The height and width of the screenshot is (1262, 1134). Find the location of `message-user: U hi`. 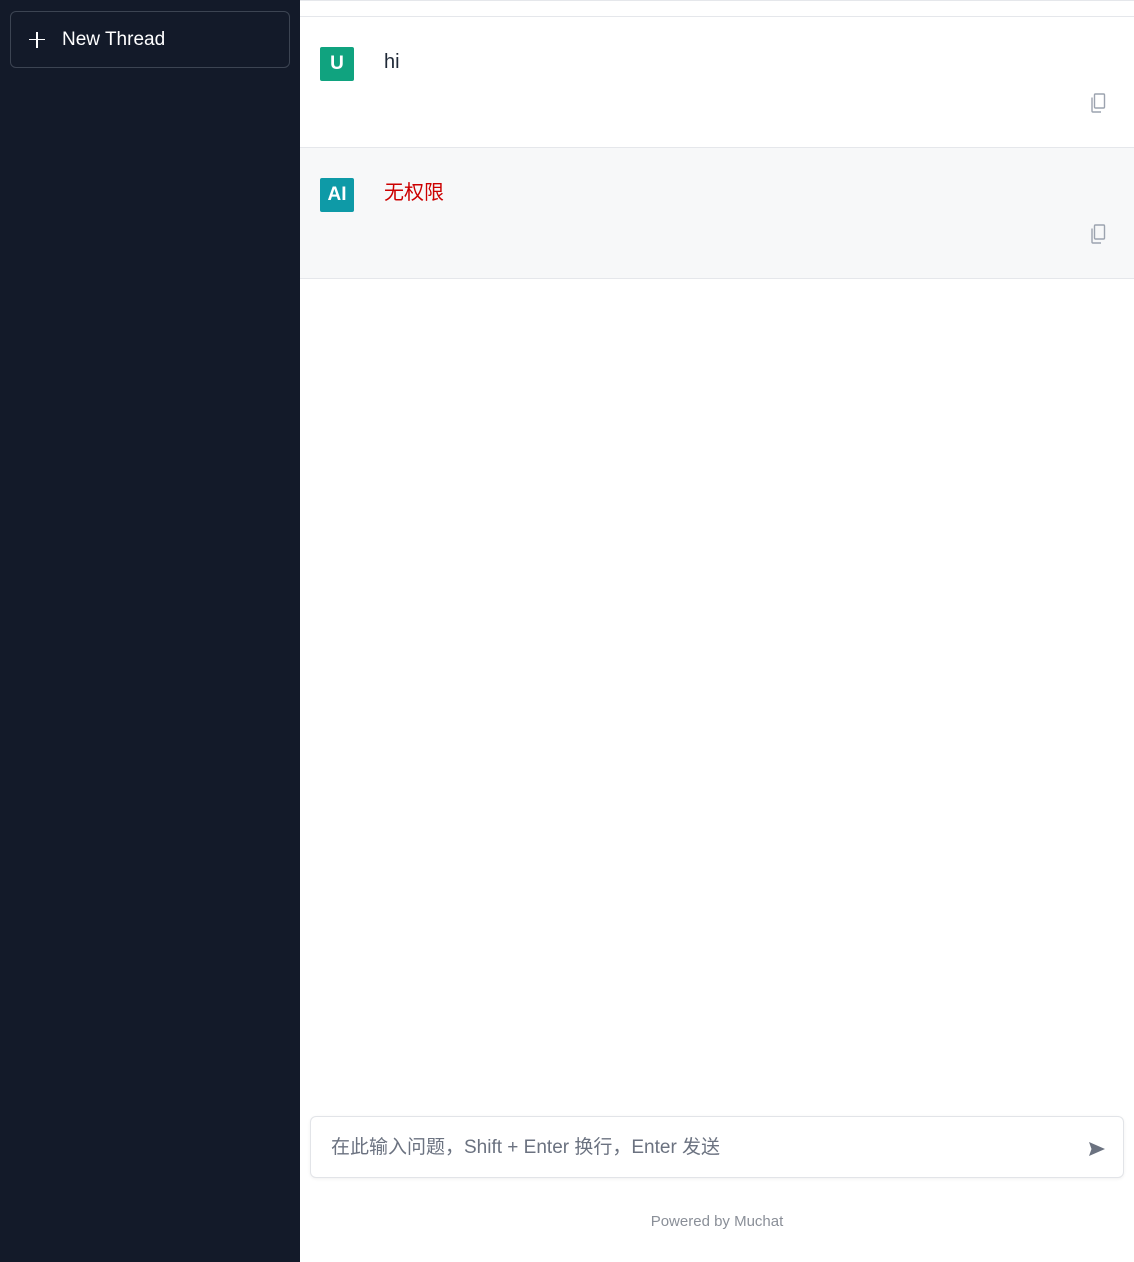

message-user: U hi is located at coordinates (717, 82).